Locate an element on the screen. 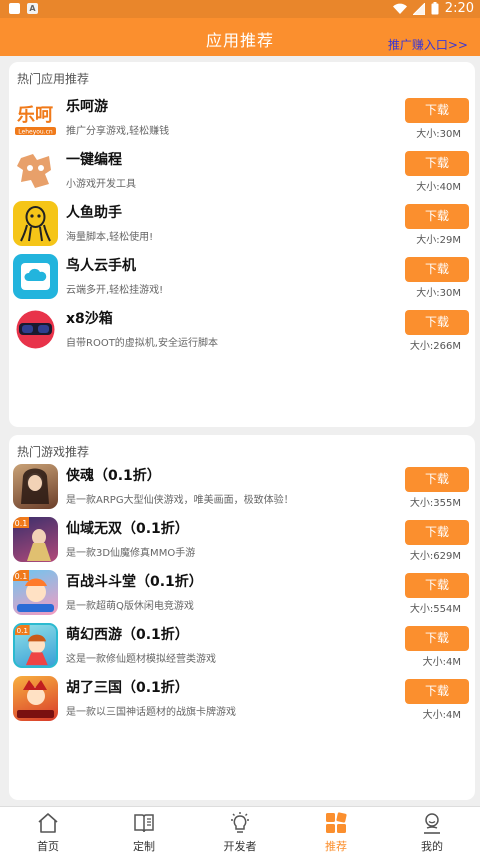 Image resolution: width=480 pixels, height=854 pixels. game-desc: 是一款以三国神话题材的战旗卡牌游戏 is located at coordinates (151, 712).